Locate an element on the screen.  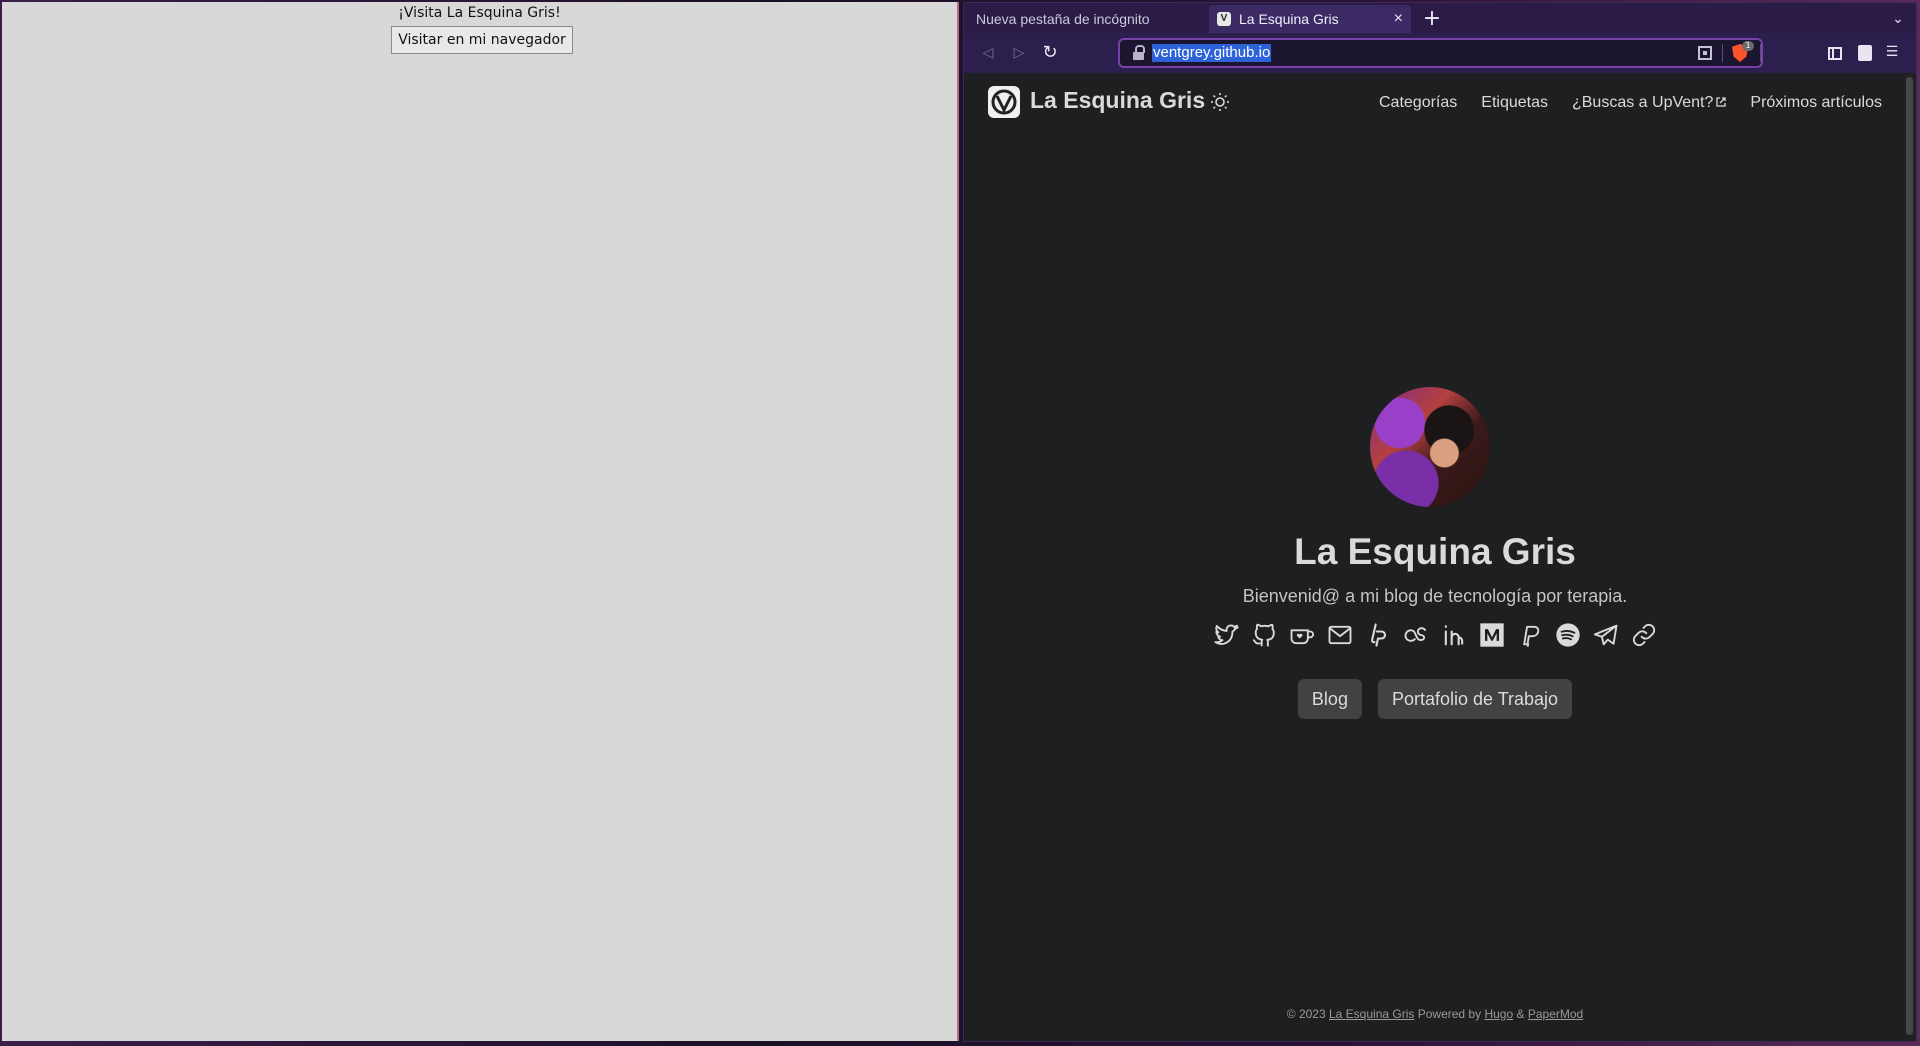
sidebar-toggle-icon is located at coordinates (1835, 53).